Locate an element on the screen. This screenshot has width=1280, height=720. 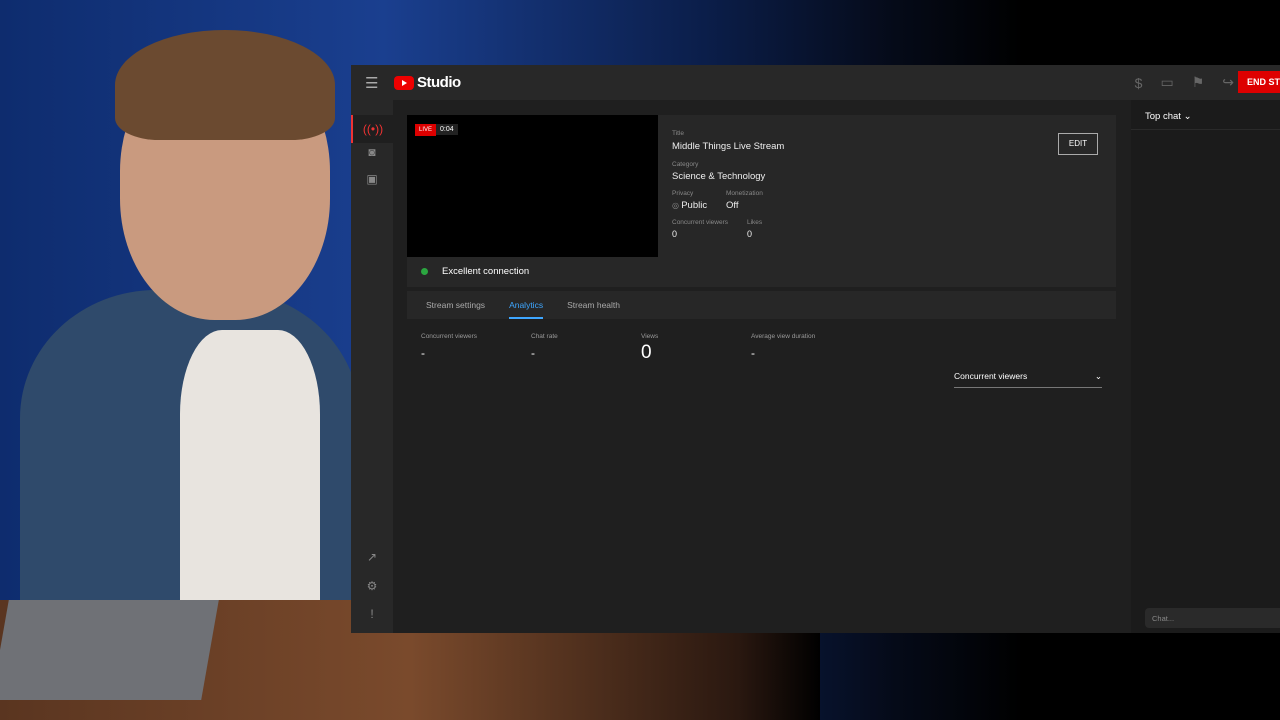
monetization-icon: $ is located at coordinates (1139, 83).